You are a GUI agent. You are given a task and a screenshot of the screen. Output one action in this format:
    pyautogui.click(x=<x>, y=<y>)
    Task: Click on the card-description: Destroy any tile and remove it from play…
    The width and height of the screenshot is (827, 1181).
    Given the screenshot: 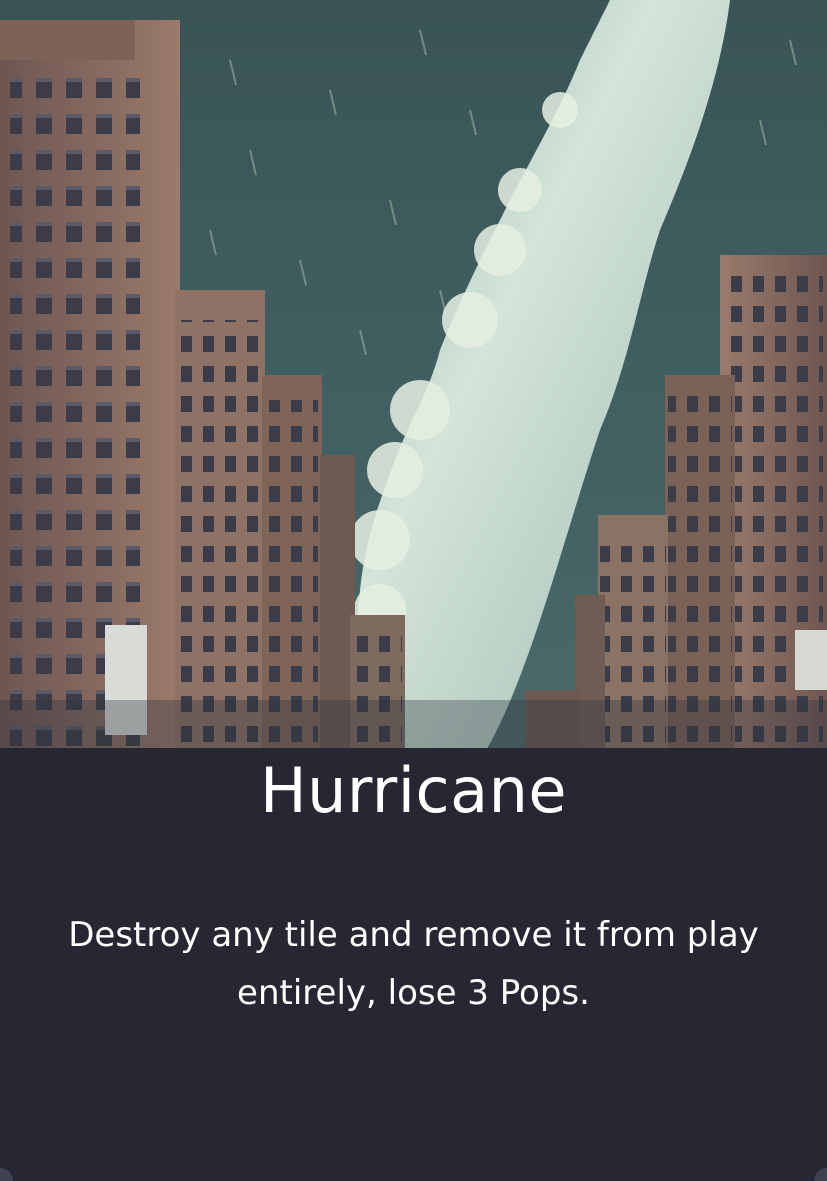 What is the action you would take?
    pyautogui.click(x=413, y=964)
    